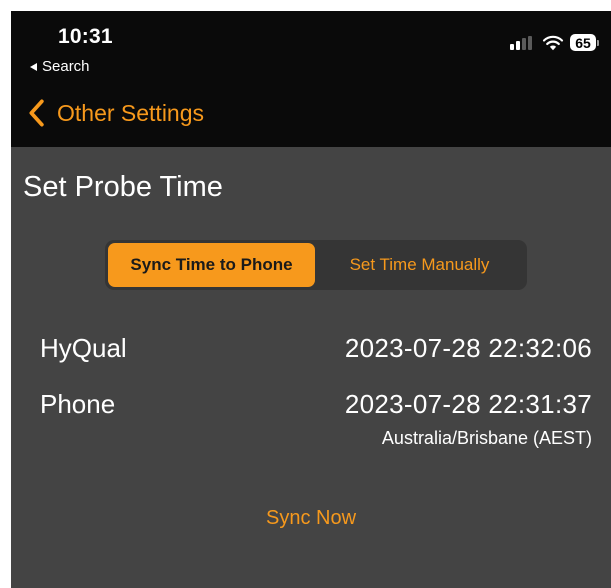 This screenshot has width=611, height=588. Describe the element at coordinates (486, 438) in the screenshot. I see `timezone-label: Australia/Brisbane (AEST)` at that location.